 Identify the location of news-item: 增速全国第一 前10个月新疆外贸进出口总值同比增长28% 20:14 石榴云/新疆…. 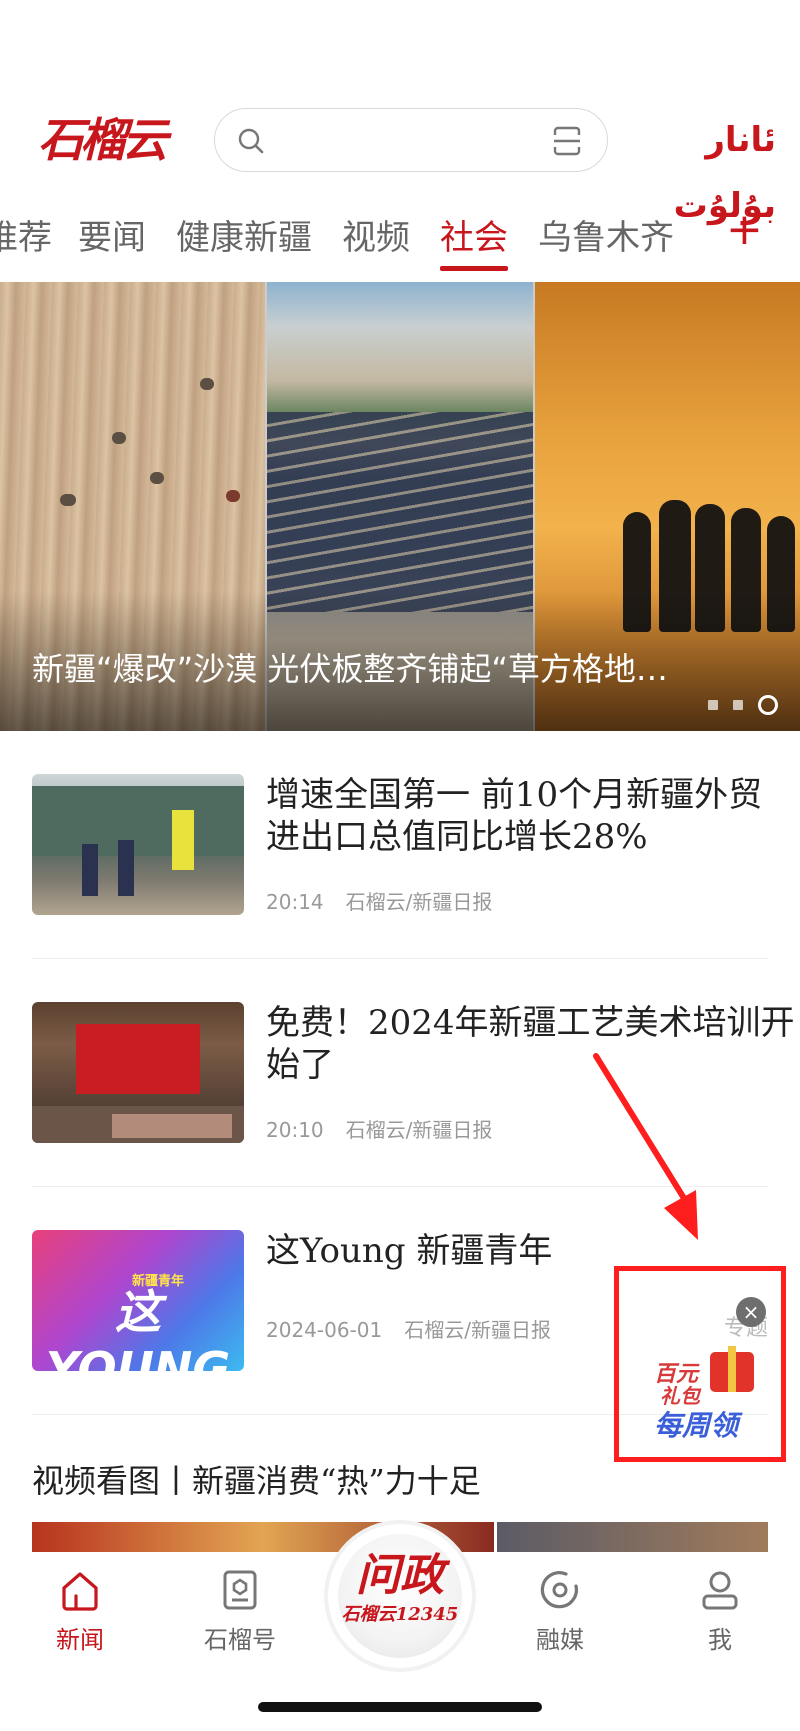
(400, 859).